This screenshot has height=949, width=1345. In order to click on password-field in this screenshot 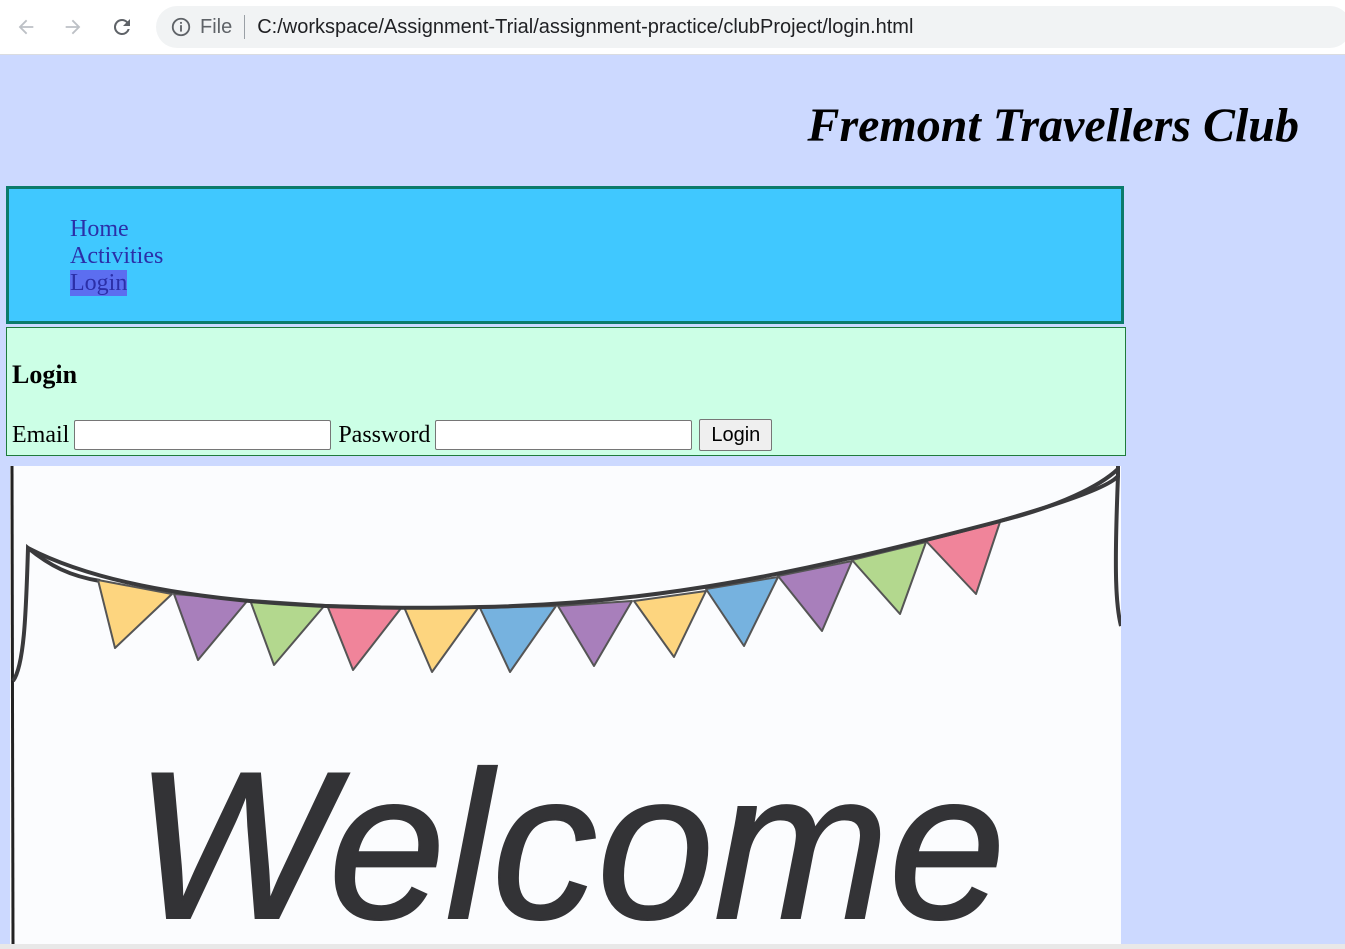, I will do `click(564, 435)`.